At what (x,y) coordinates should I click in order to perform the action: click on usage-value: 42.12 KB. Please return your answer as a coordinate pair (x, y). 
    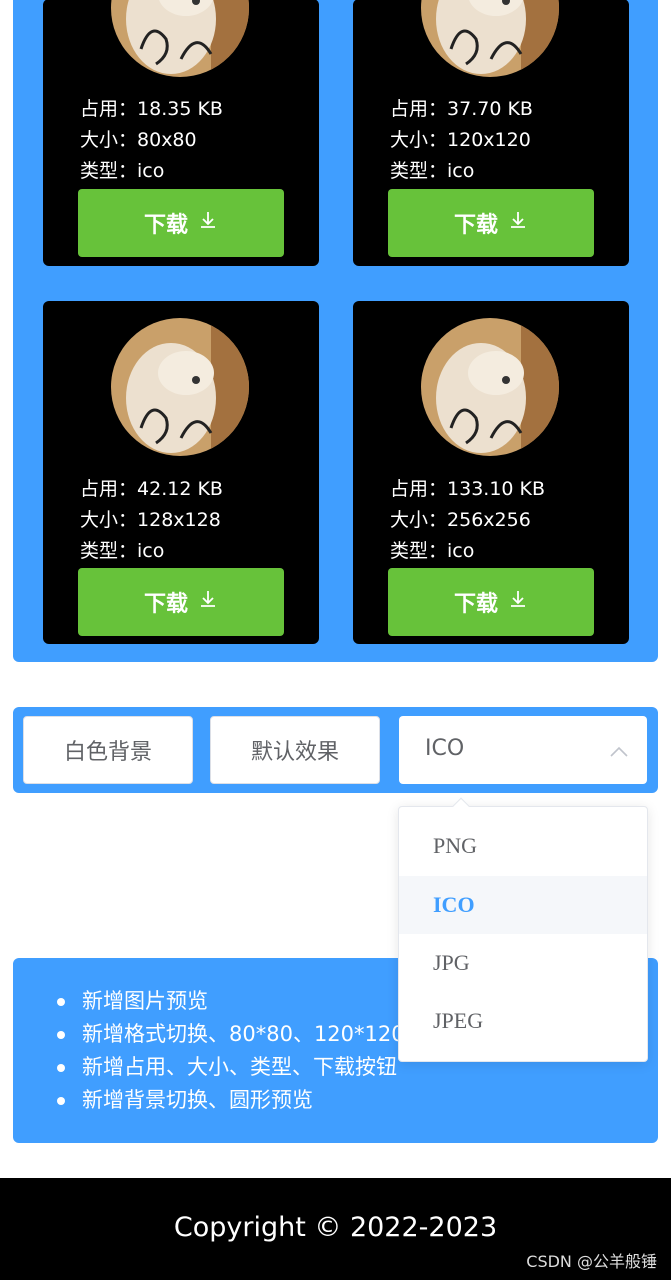
    Looking at the image, I should click on (180, 489).